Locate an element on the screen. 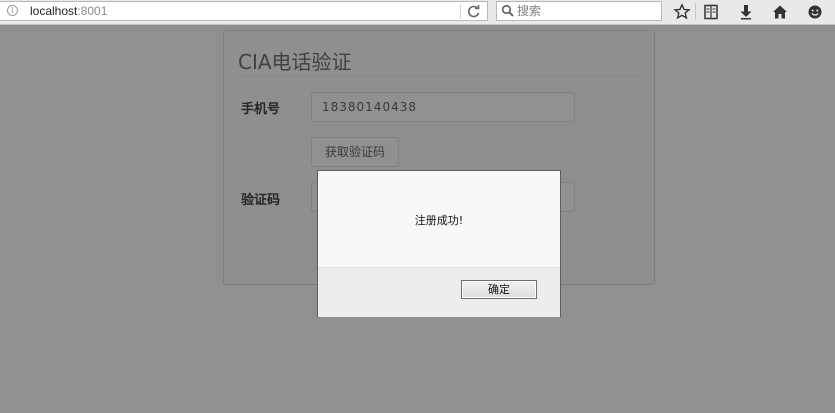 Image resolution: width=835 pixels, height=413 pixels. toolbar-divider is located at coordinates (695, 11).